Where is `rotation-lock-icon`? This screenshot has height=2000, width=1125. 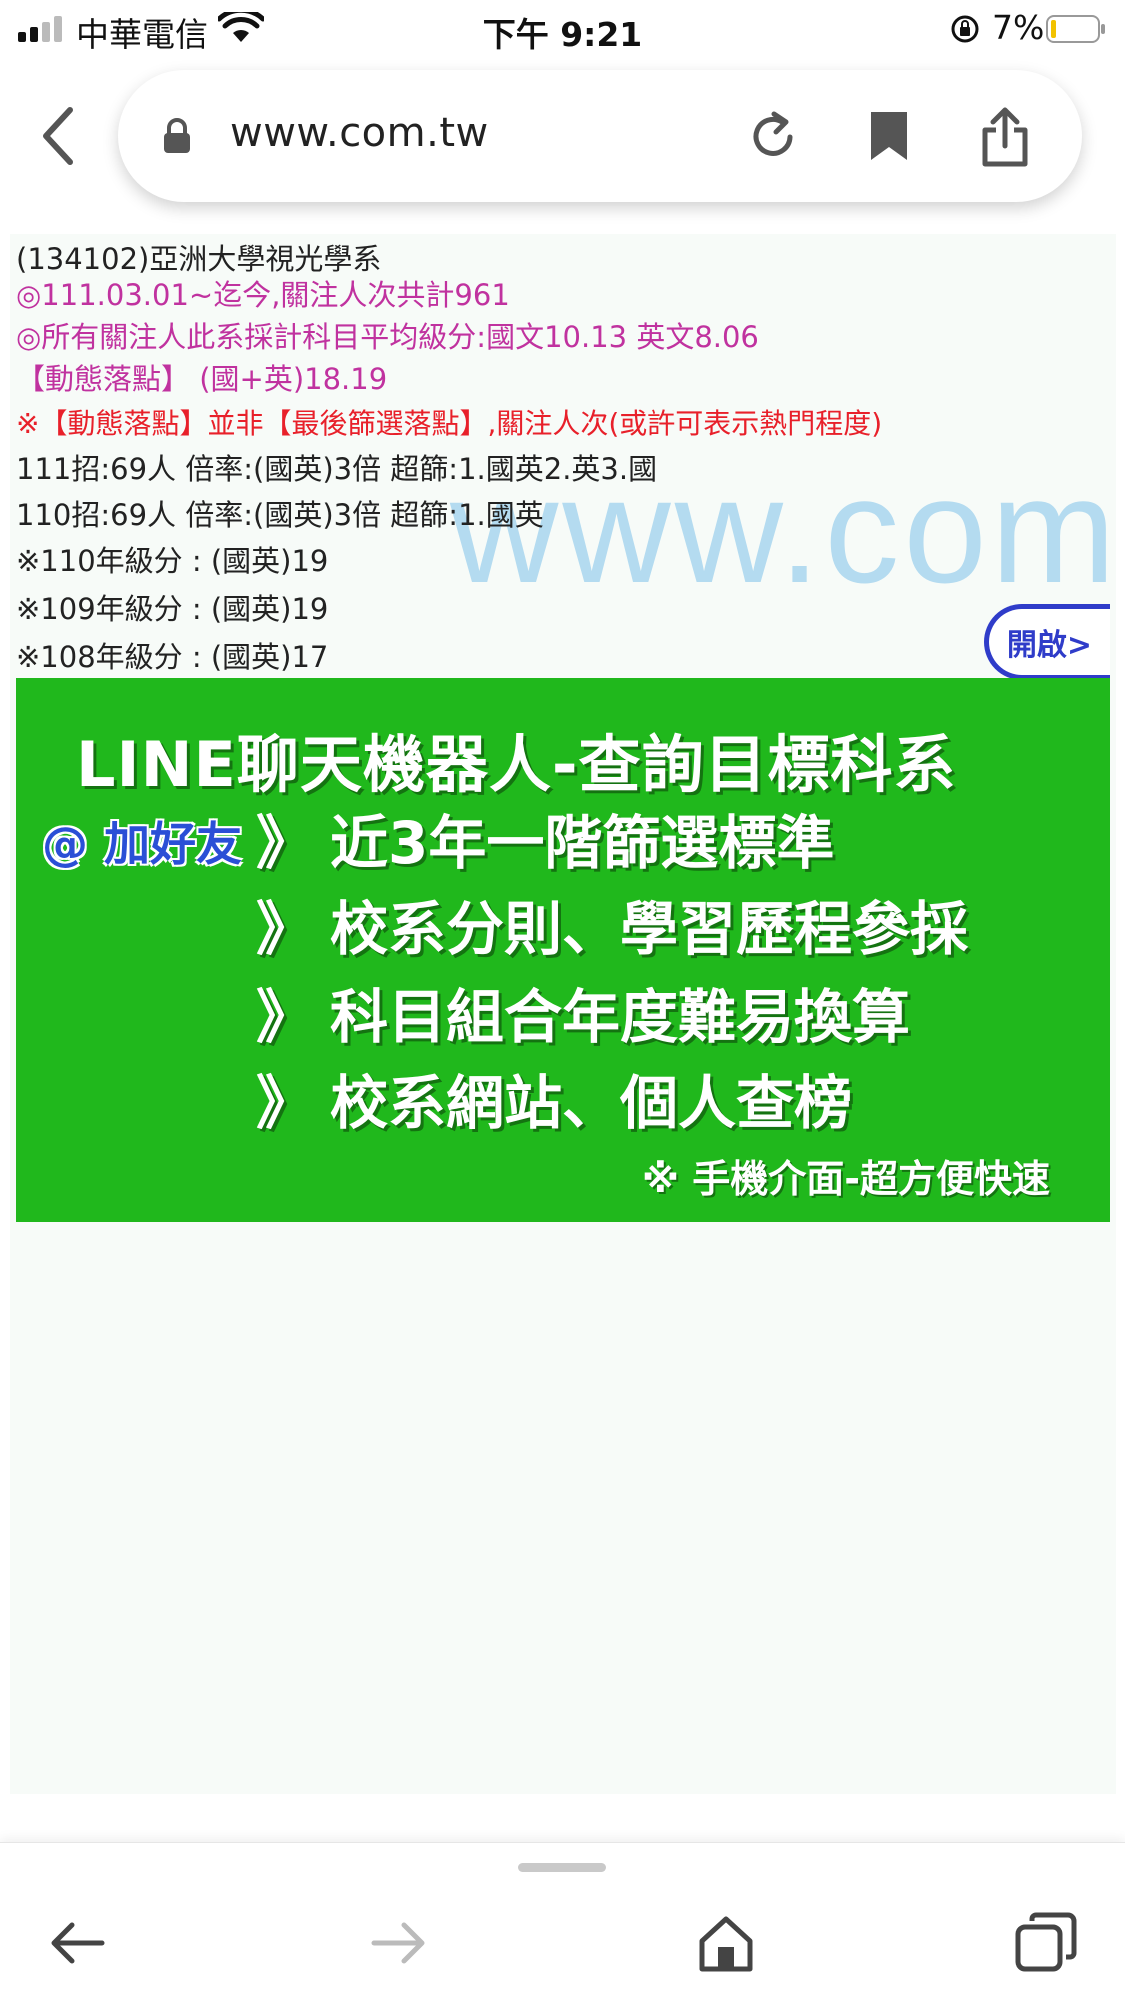 rotation-lock-icon is located at coordinates (965, 29).